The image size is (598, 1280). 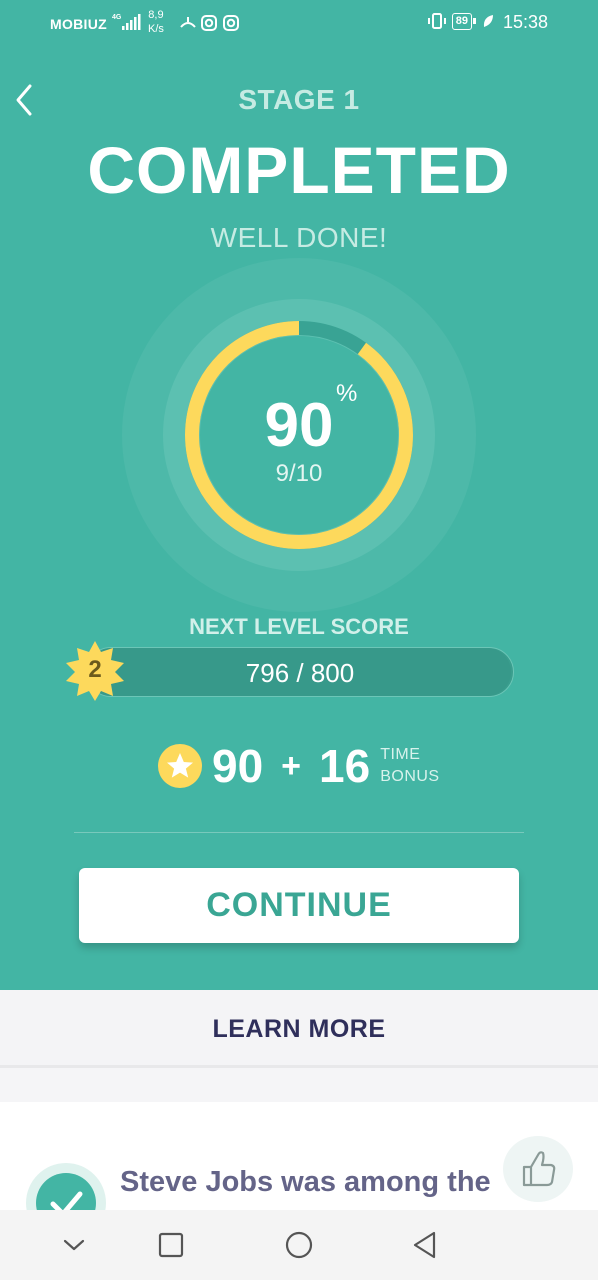 What do you see at coordinates (299, 626) in the screenshot?
I see `next-level-title: NEXT LEVEL SCORE` at bounding box center [299, 626].